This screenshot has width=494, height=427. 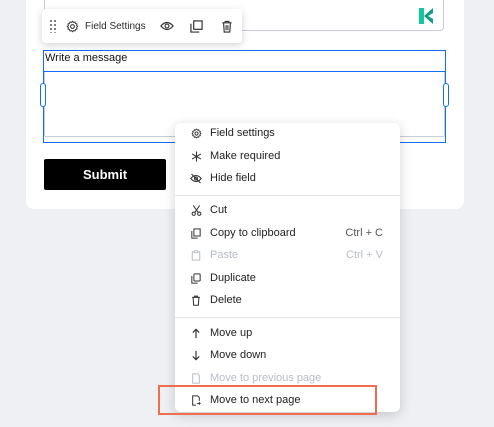 What do you see at coordinates (287, 255) in the screenshot?
I see `menu-item-paste: Paste Ctrl + V` at bounding box center [287, 255].